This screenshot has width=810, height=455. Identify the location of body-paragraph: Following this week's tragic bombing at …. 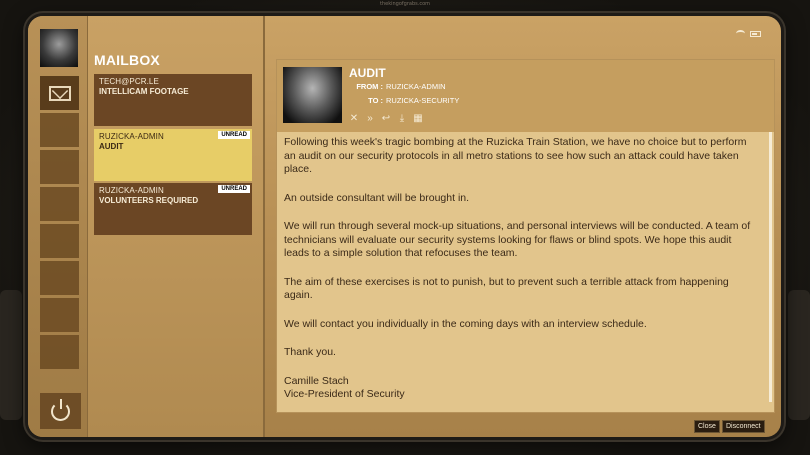
(515, 155).